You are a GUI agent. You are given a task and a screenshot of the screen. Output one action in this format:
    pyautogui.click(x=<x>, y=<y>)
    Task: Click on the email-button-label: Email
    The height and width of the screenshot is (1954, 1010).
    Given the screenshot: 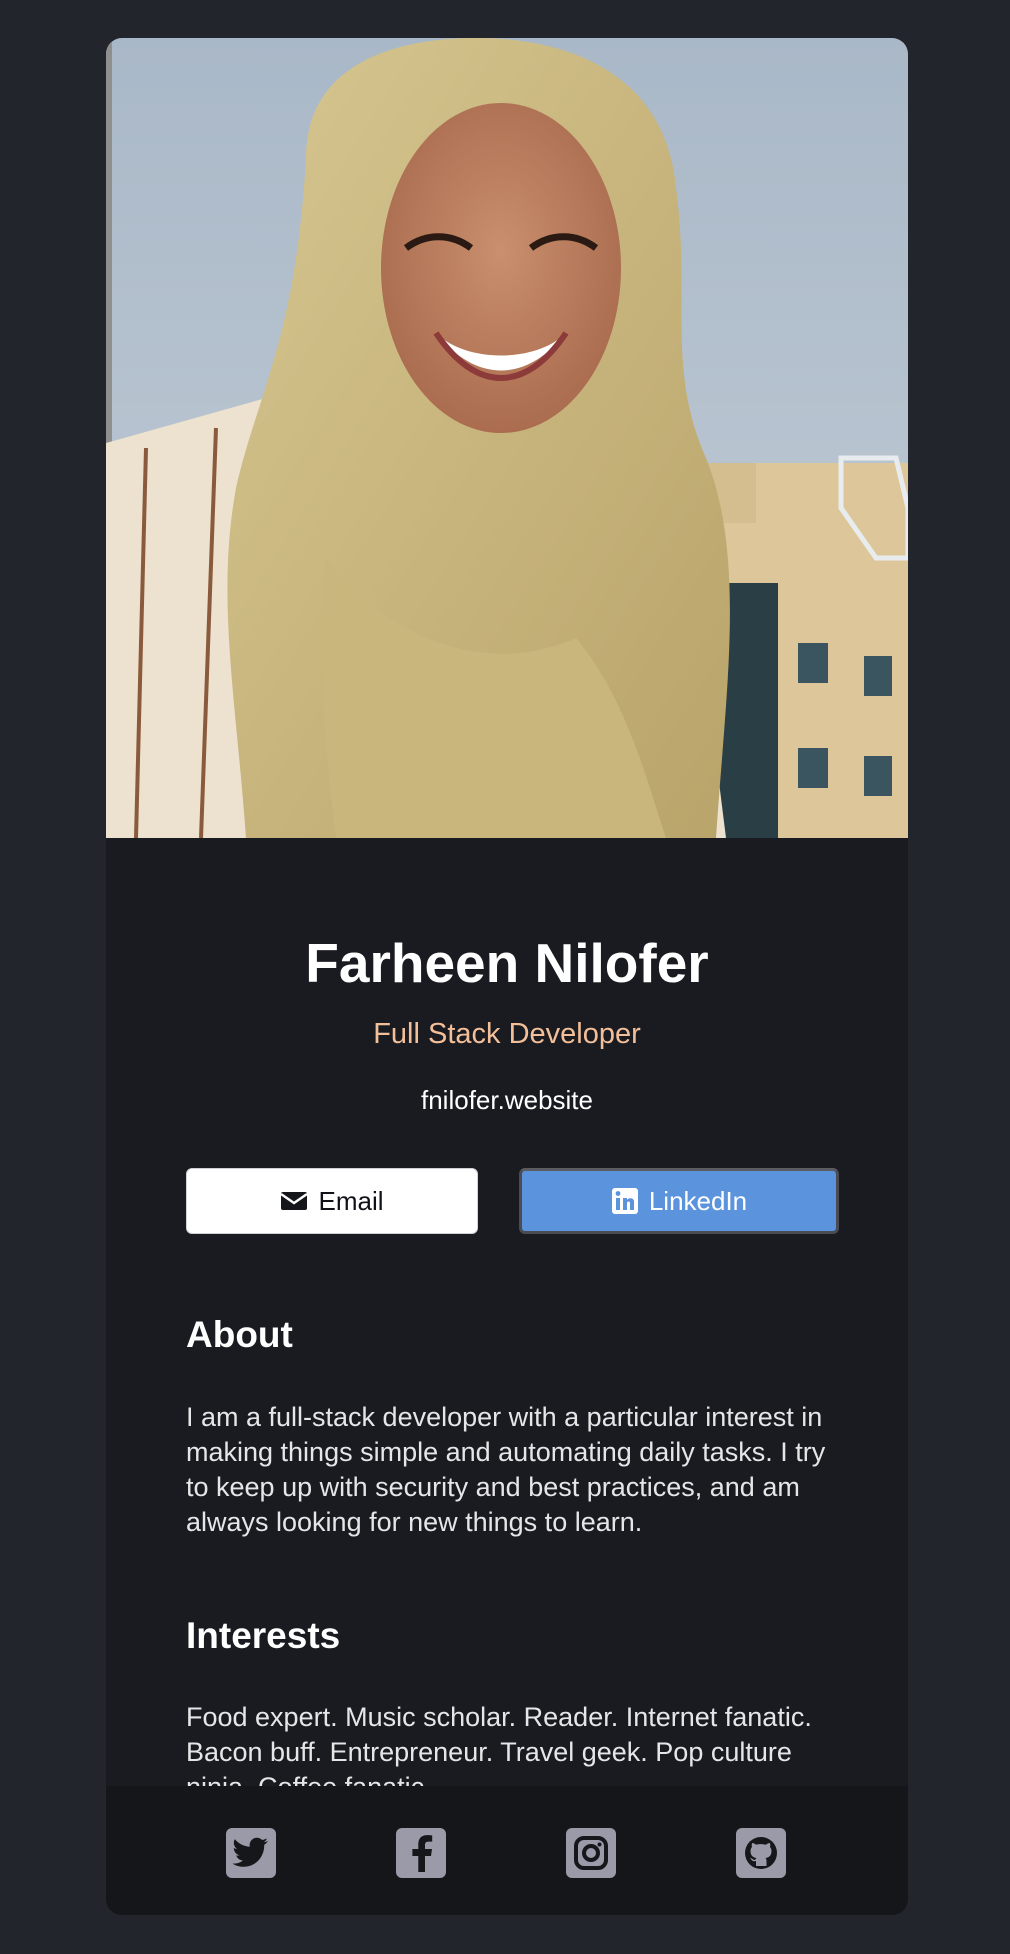 What is the action you would take?
    pyautogui.click(x=351, y=1200)
    